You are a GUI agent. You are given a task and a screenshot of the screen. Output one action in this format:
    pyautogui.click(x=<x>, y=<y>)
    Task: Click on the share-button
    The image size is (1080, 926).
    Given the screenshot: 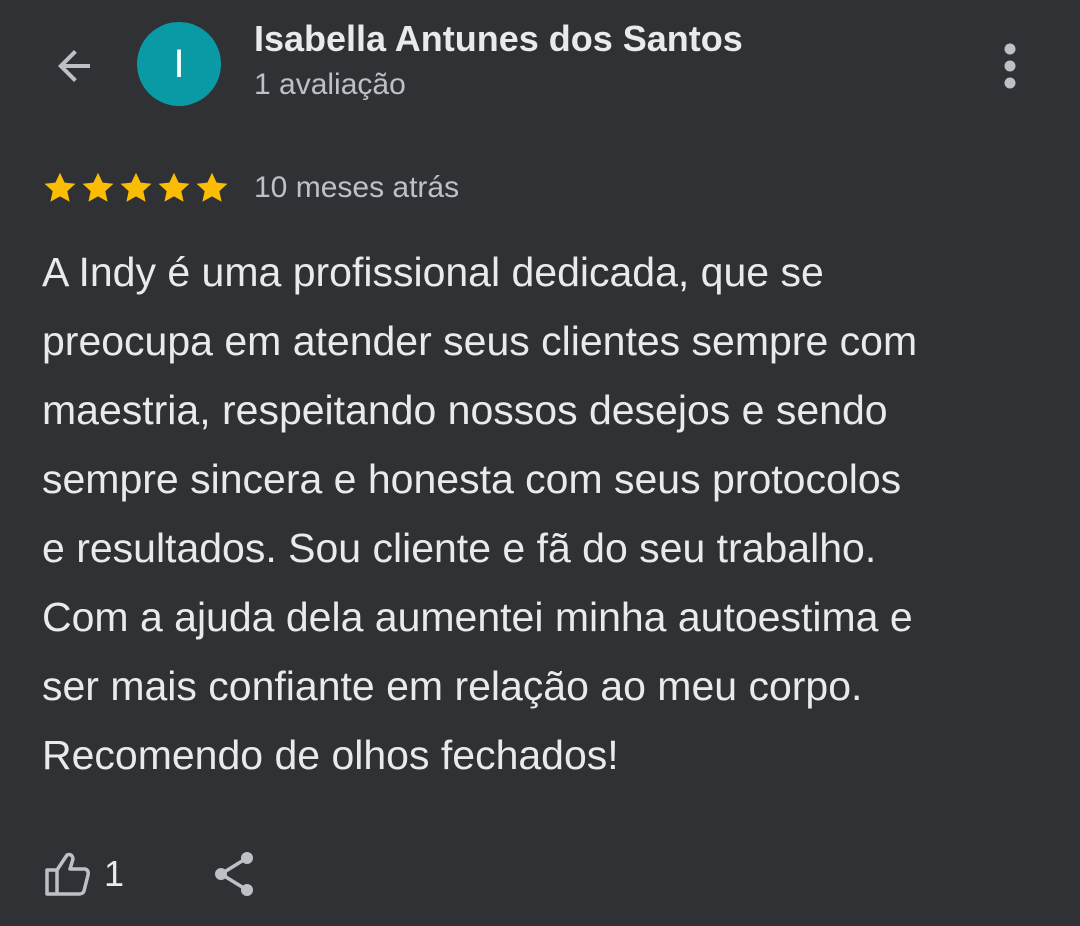 What is the action you would take?
    pyautogui.click(x=234, y=874)
    